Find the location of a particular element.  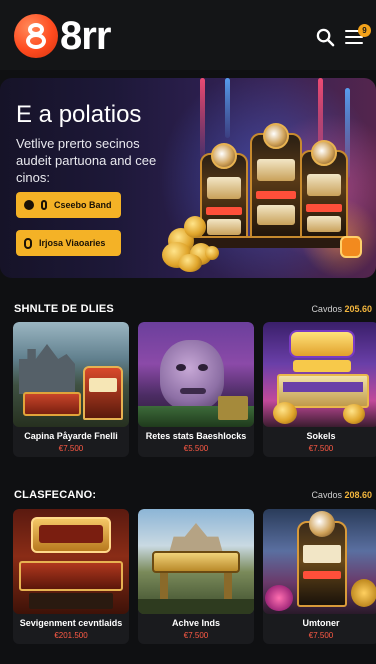

hero-primary-button-label: Cseebo Band is located at coordinates (83, 205).